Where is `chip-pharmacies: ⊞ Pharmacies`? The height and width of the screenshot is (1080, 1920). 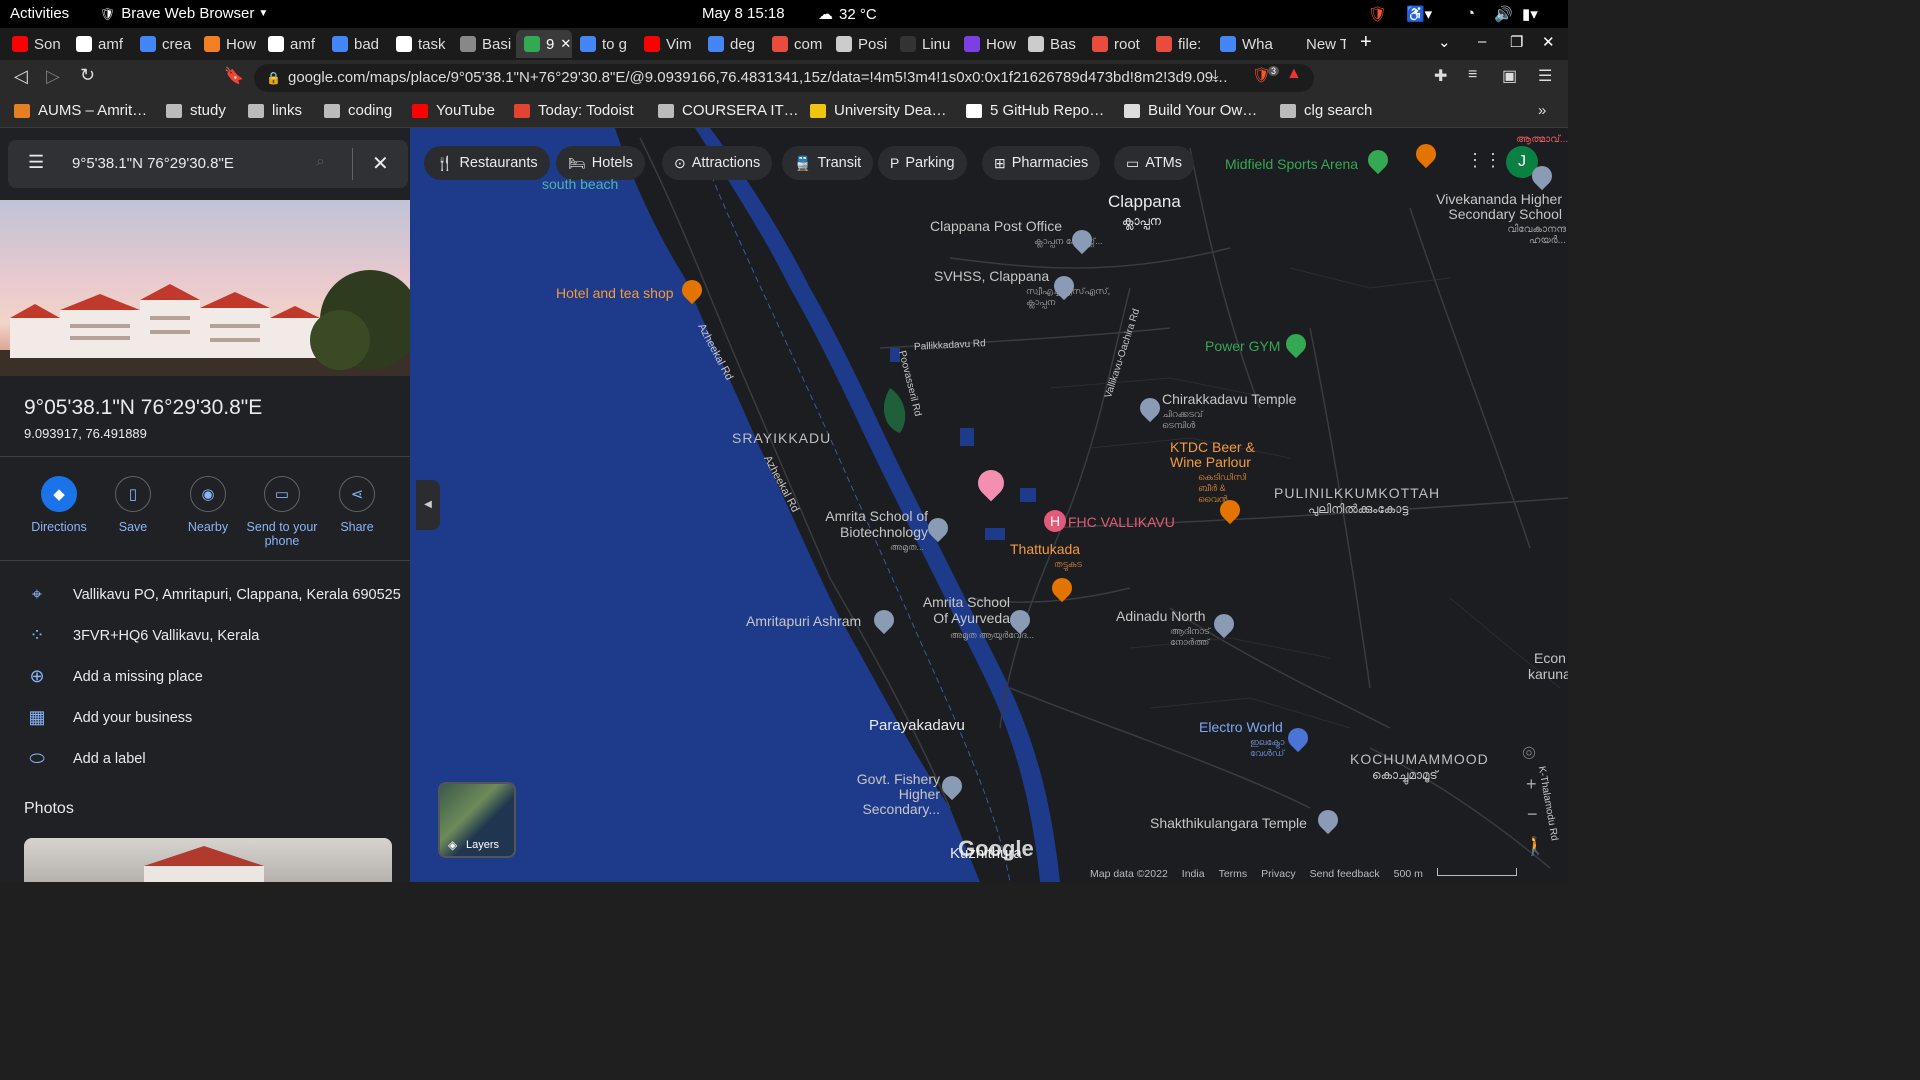
chip-pharmacies: ⊞ Pharmacies is located at coordinates (1041, 163).